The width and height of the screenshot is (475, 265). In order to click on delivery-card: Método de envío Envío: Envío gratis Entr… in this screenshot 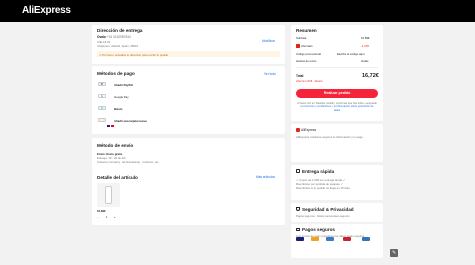, I will do `click(188, 154)`.